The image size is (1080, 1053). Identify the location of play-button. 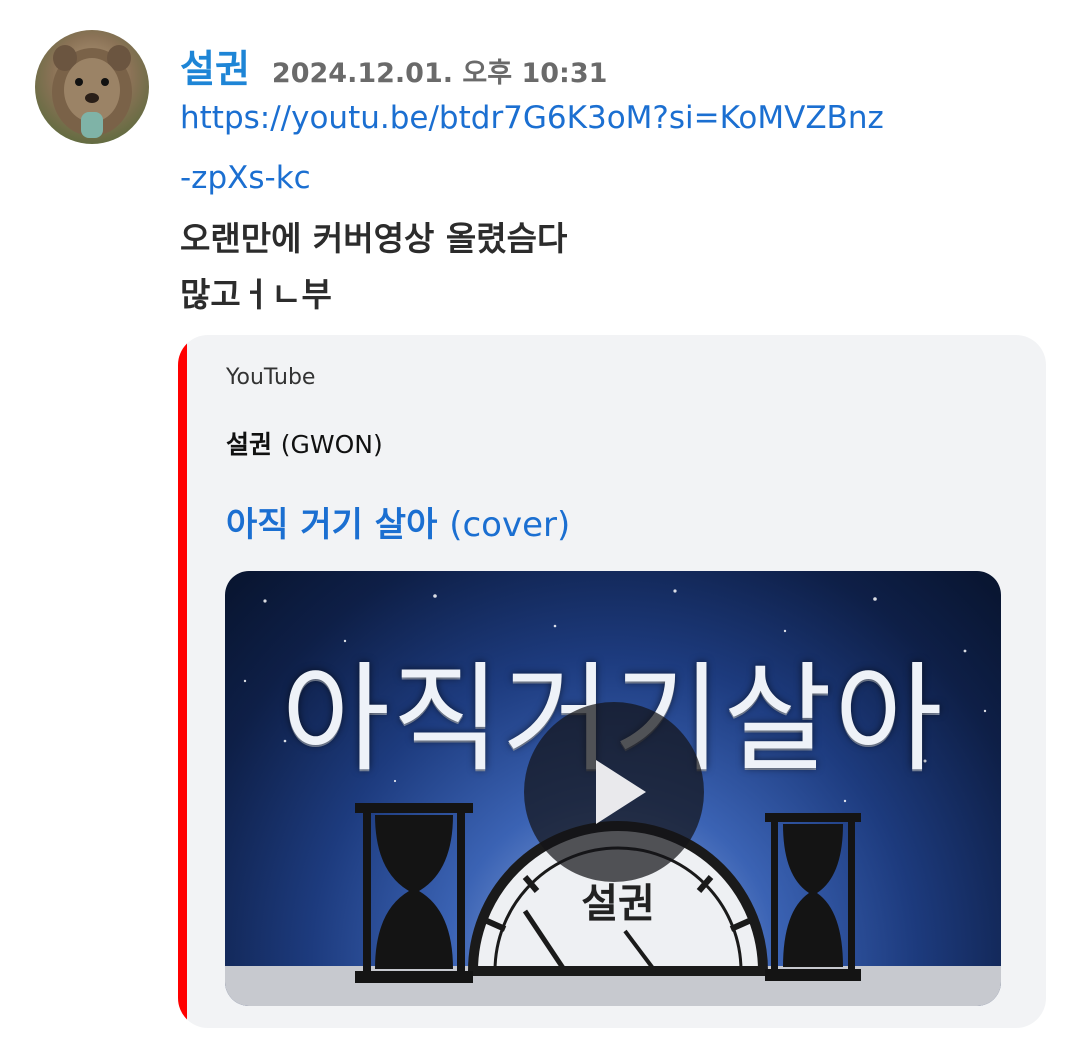
(614, 792).